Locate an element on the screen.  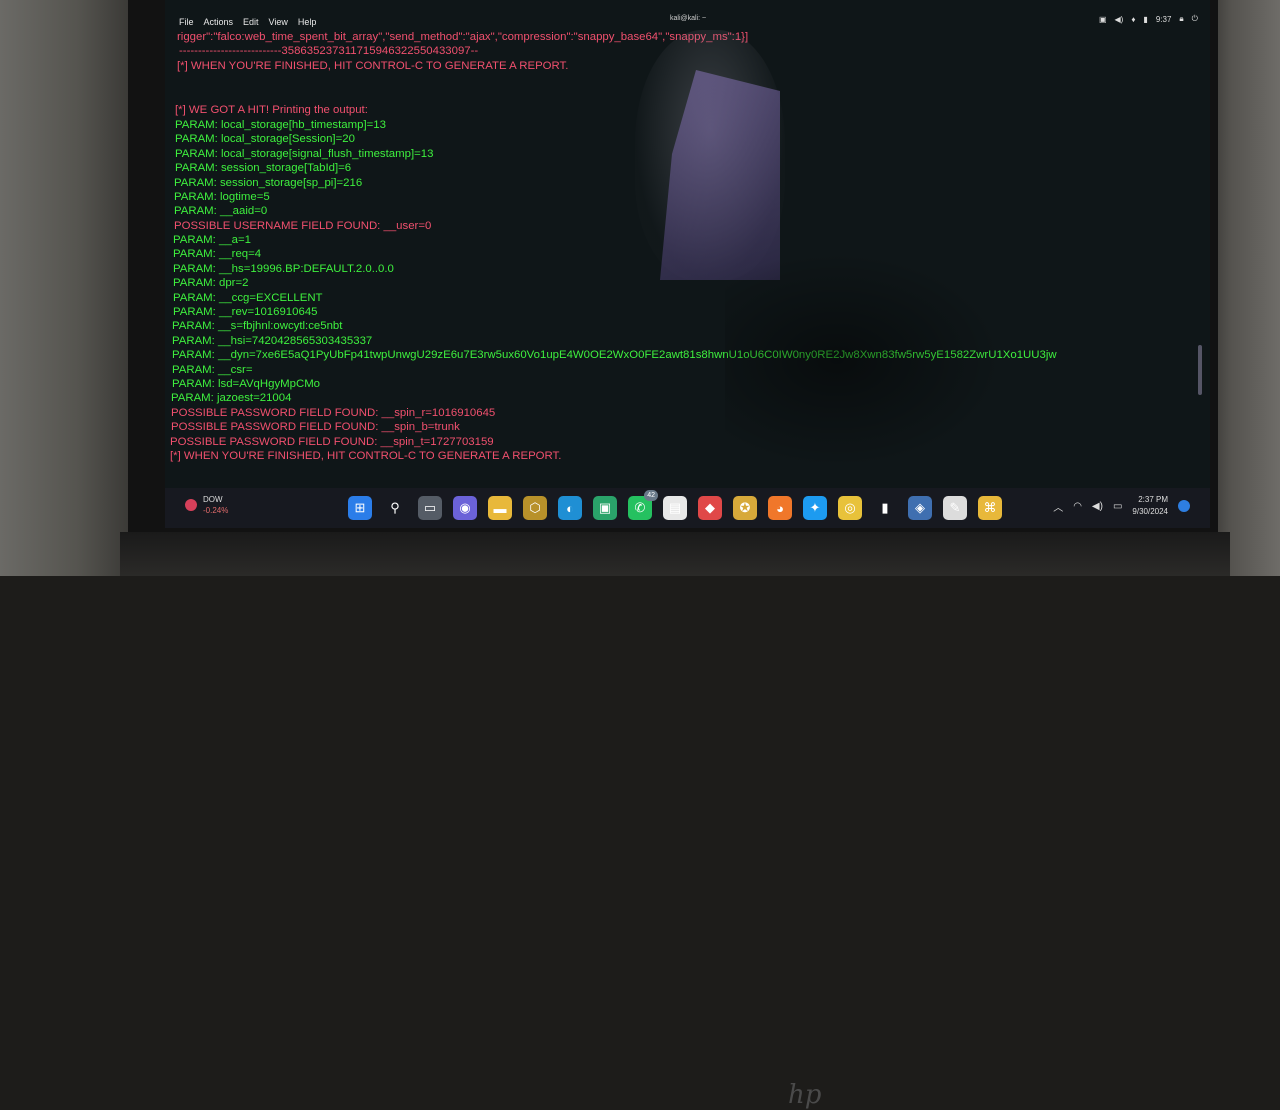
wifi-icon: ◠ is located at coordinates (1077, 506).